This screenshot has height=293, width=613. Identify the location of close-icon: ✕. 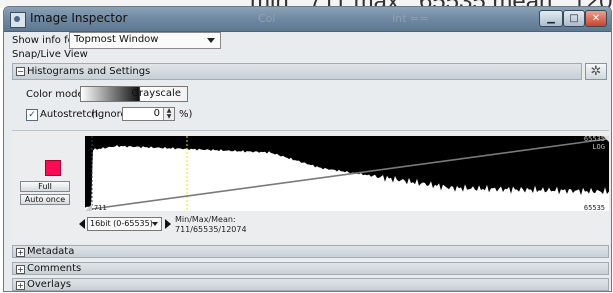
(596, 18).